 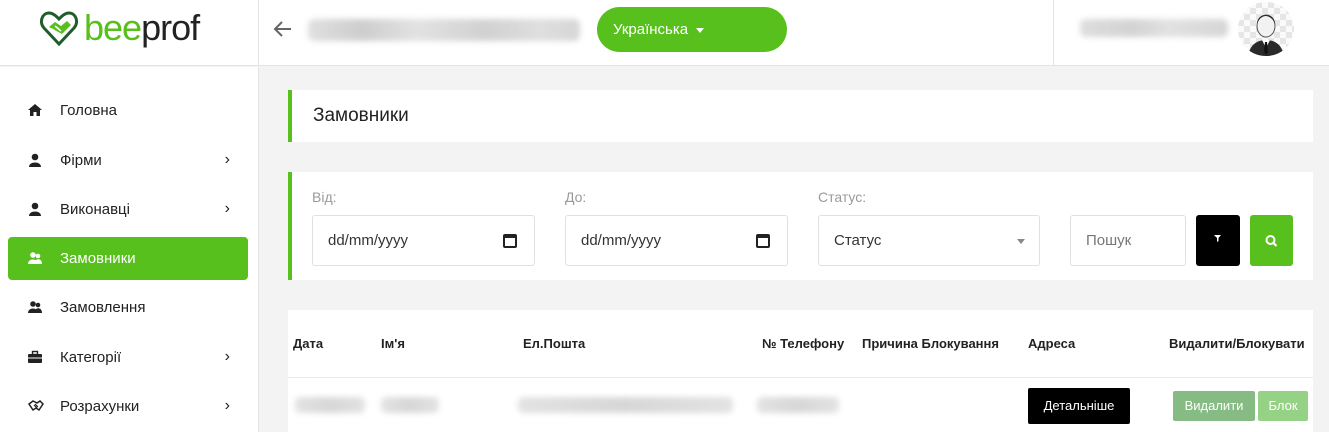 I want to click on column-header-name: Ім'я, so click(x=393, y=343).